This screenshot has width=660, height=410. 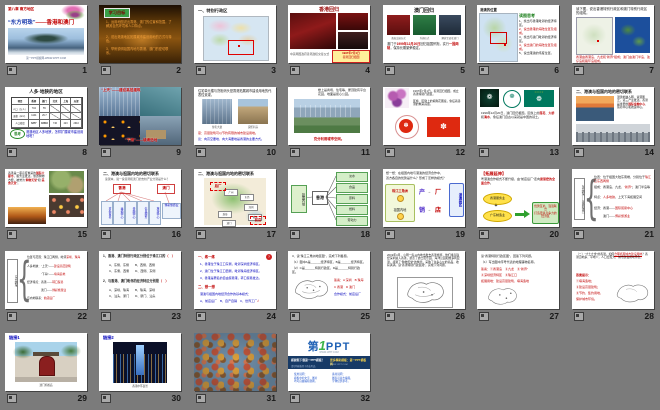 What do you see at coordinates (353, 21) in the screenshot?
I see `flag-photo` at bounding box center [353, 21].